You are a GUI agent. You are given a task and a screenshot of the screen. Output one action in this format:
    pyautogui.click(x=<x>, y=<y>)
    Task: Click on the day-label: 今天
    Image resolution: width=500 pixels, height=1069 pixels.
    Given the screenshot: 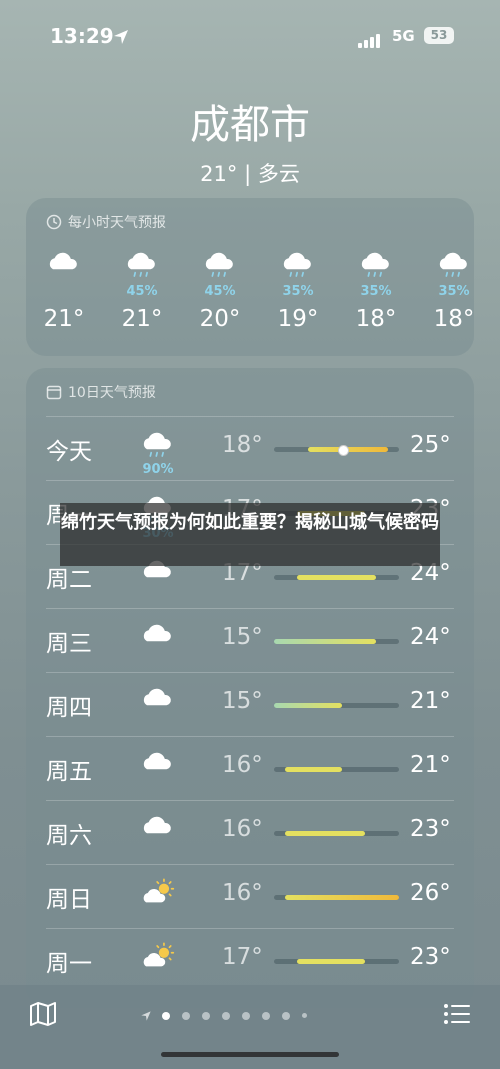 What is the action you would take?
    pyautogui.click(x=69, y=452)
    